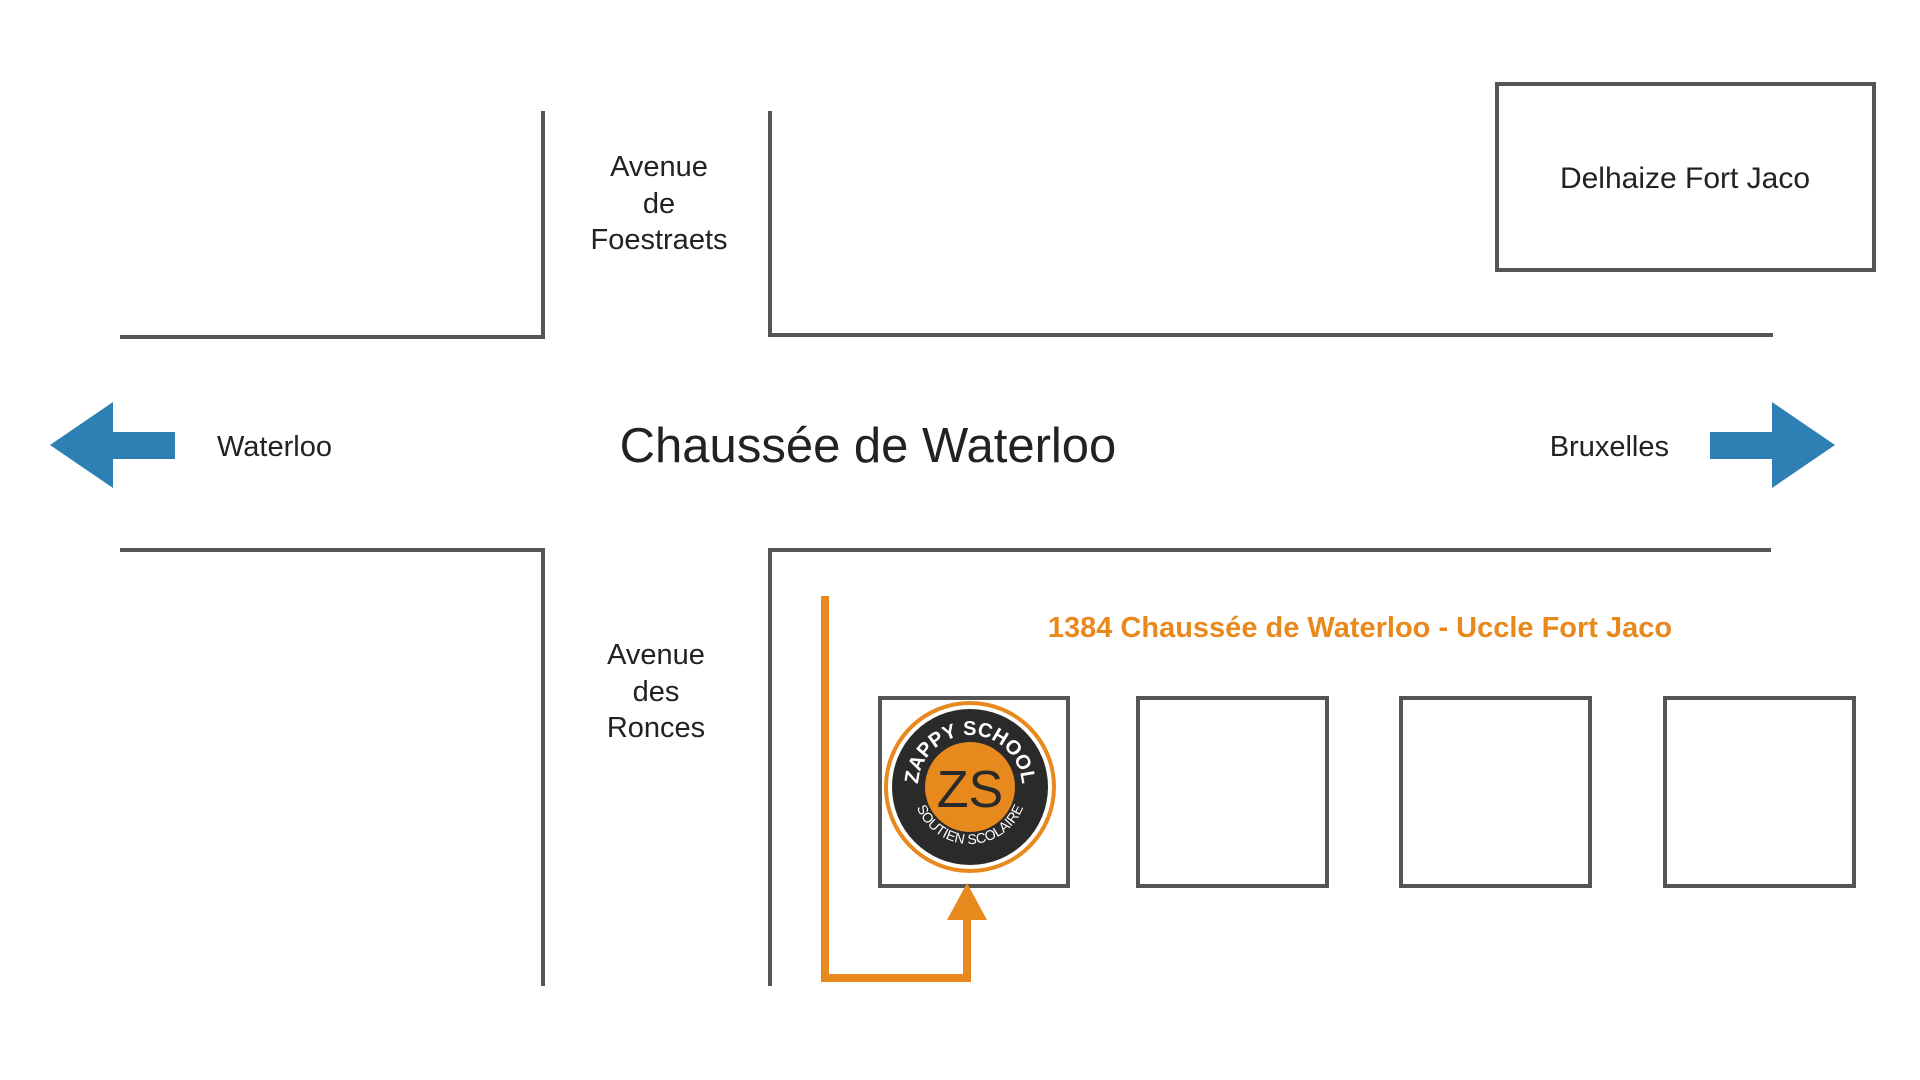  I want to click on arrow-left-icon, so click(112, 445).